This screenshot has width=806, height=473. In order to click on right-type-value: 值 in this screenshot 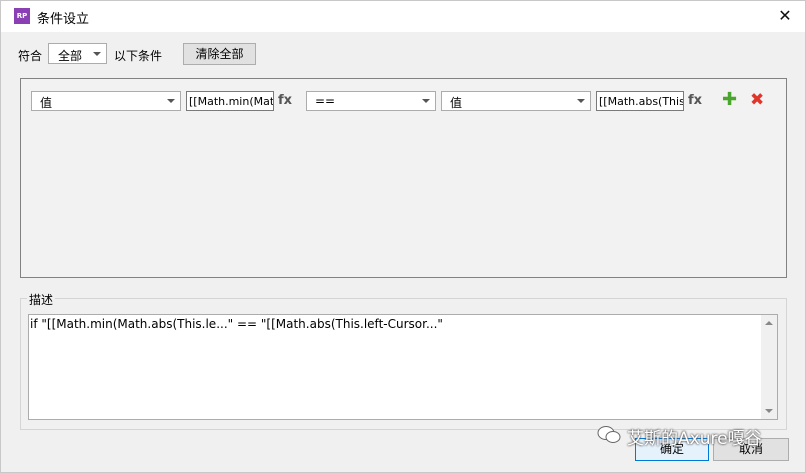, I will do `click(456, 103)`.